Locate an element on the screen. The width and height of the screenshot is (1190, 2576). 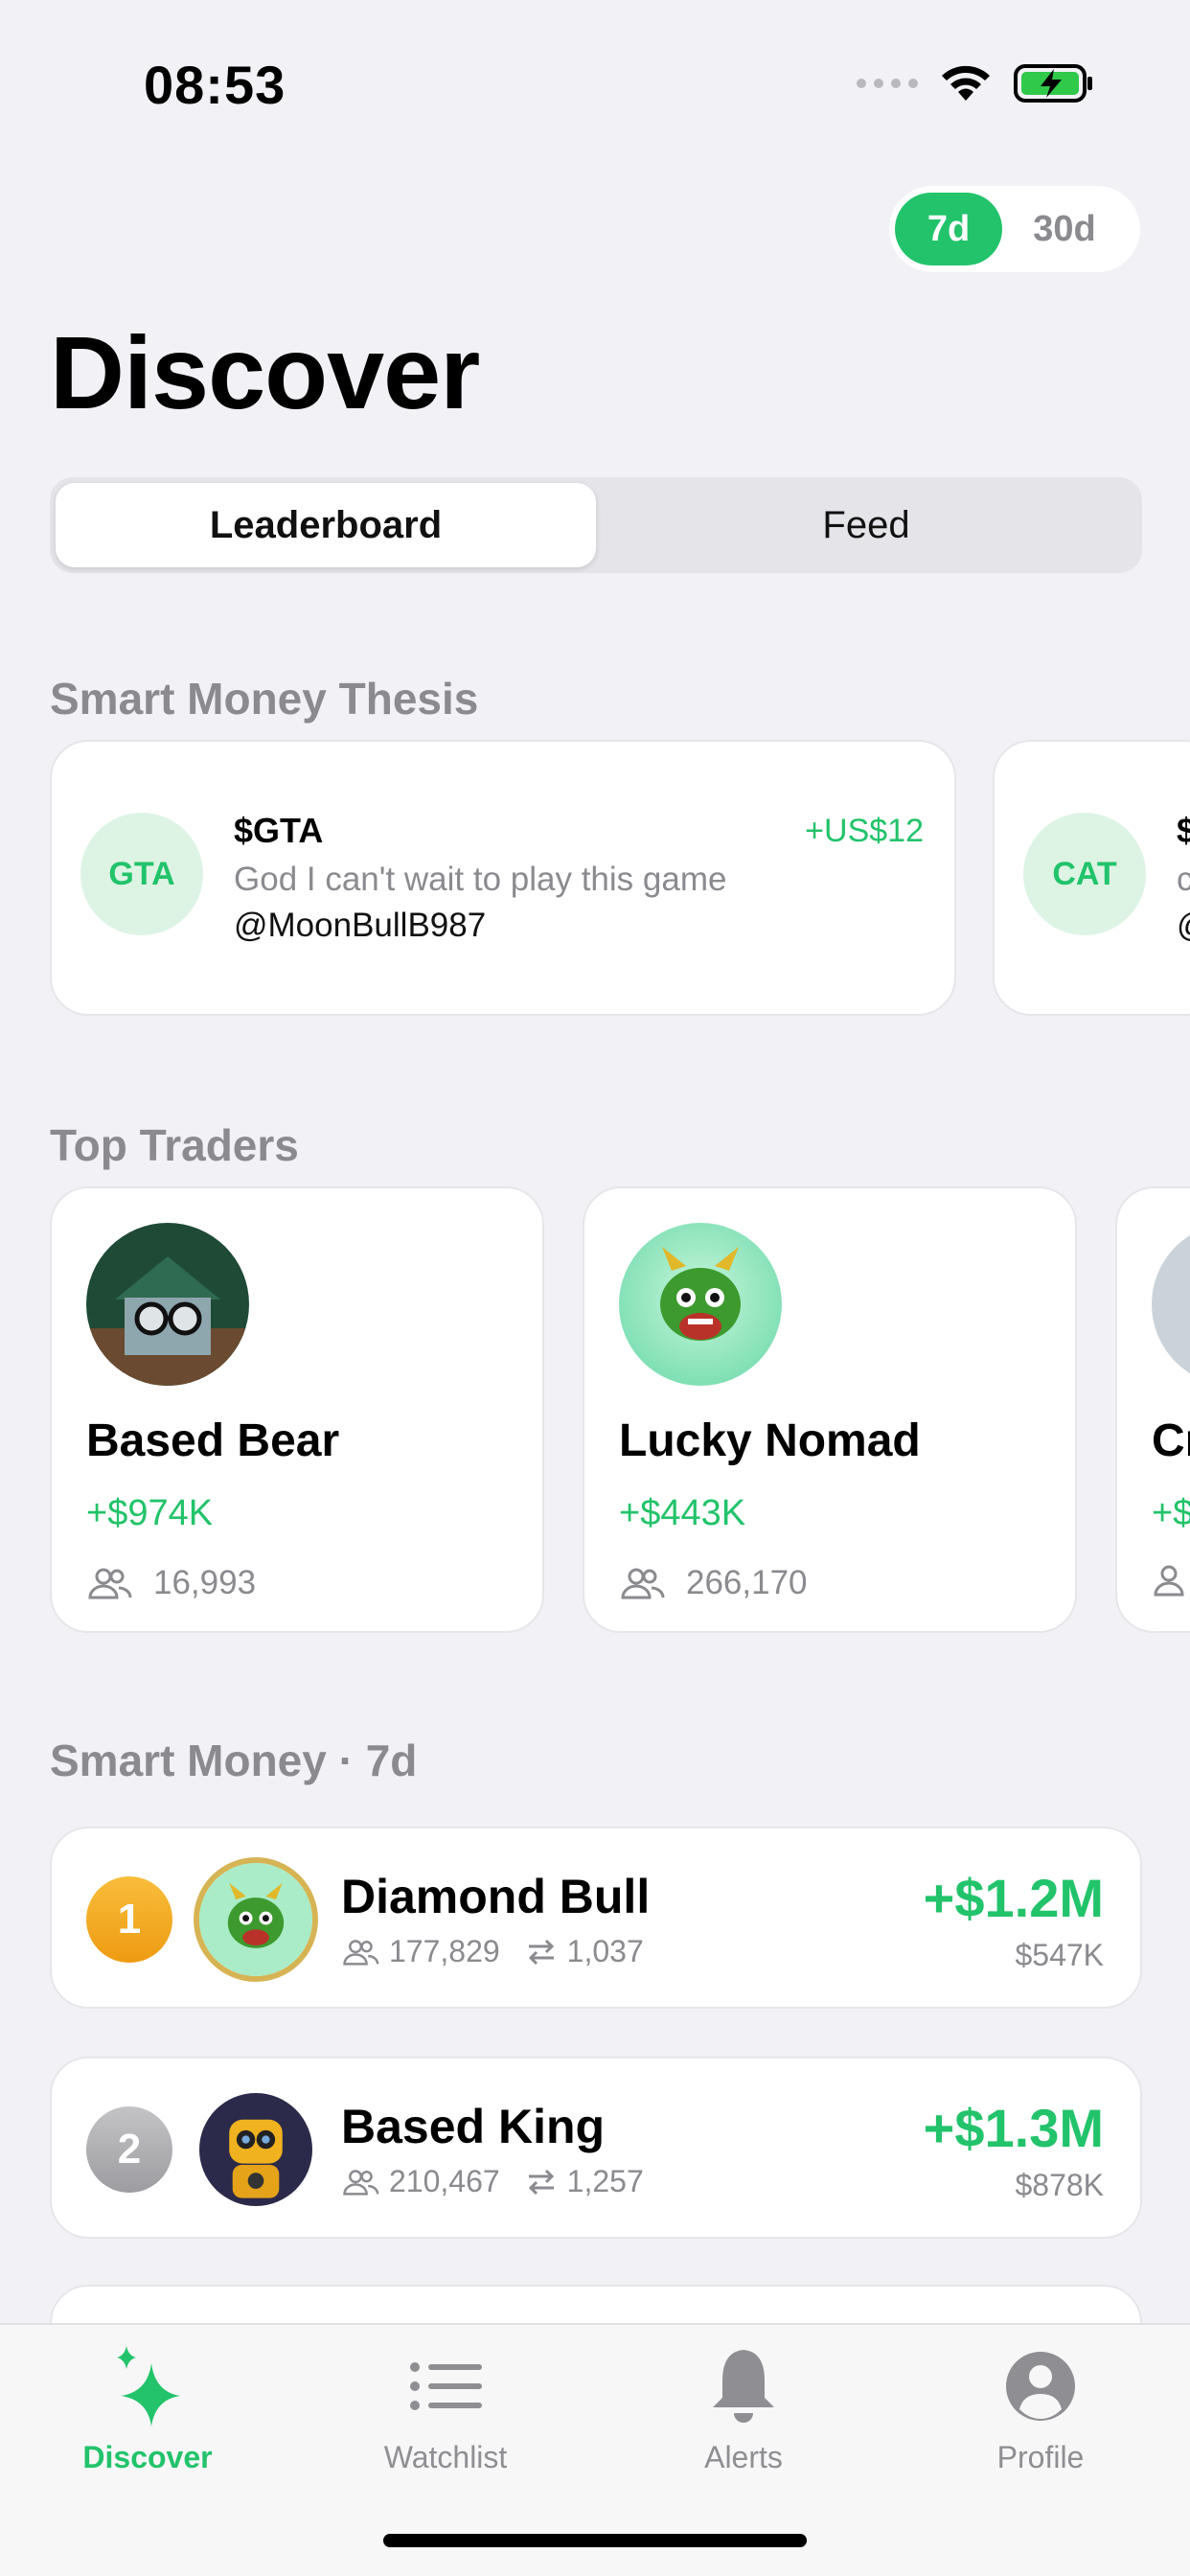
list-item: 2 Based King 210,467 1,257 +$1.3M $878K is located at coordinates (596, 2148).